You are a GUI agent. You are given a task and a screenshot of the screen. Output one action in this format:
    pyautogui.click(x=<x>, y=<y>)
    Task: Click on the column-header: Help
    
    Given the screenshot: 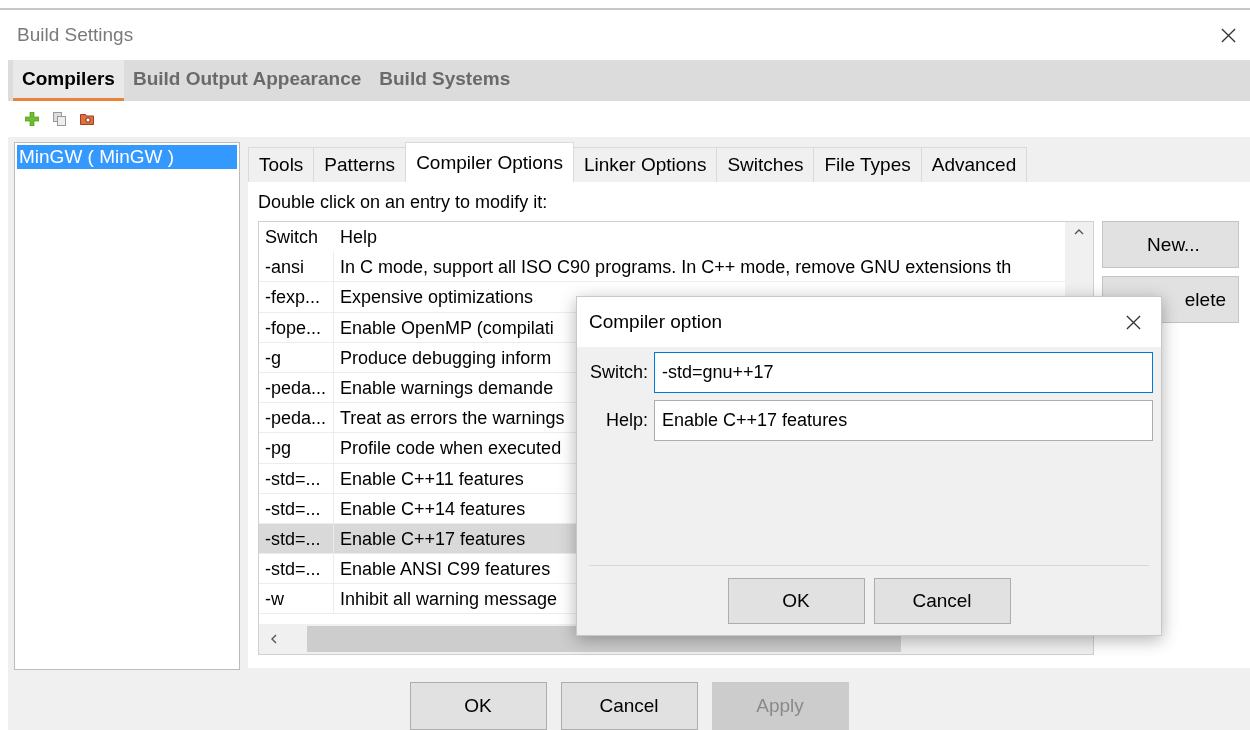 What is the action you would take?
    pyautogui.click(x=359, y=237)
    